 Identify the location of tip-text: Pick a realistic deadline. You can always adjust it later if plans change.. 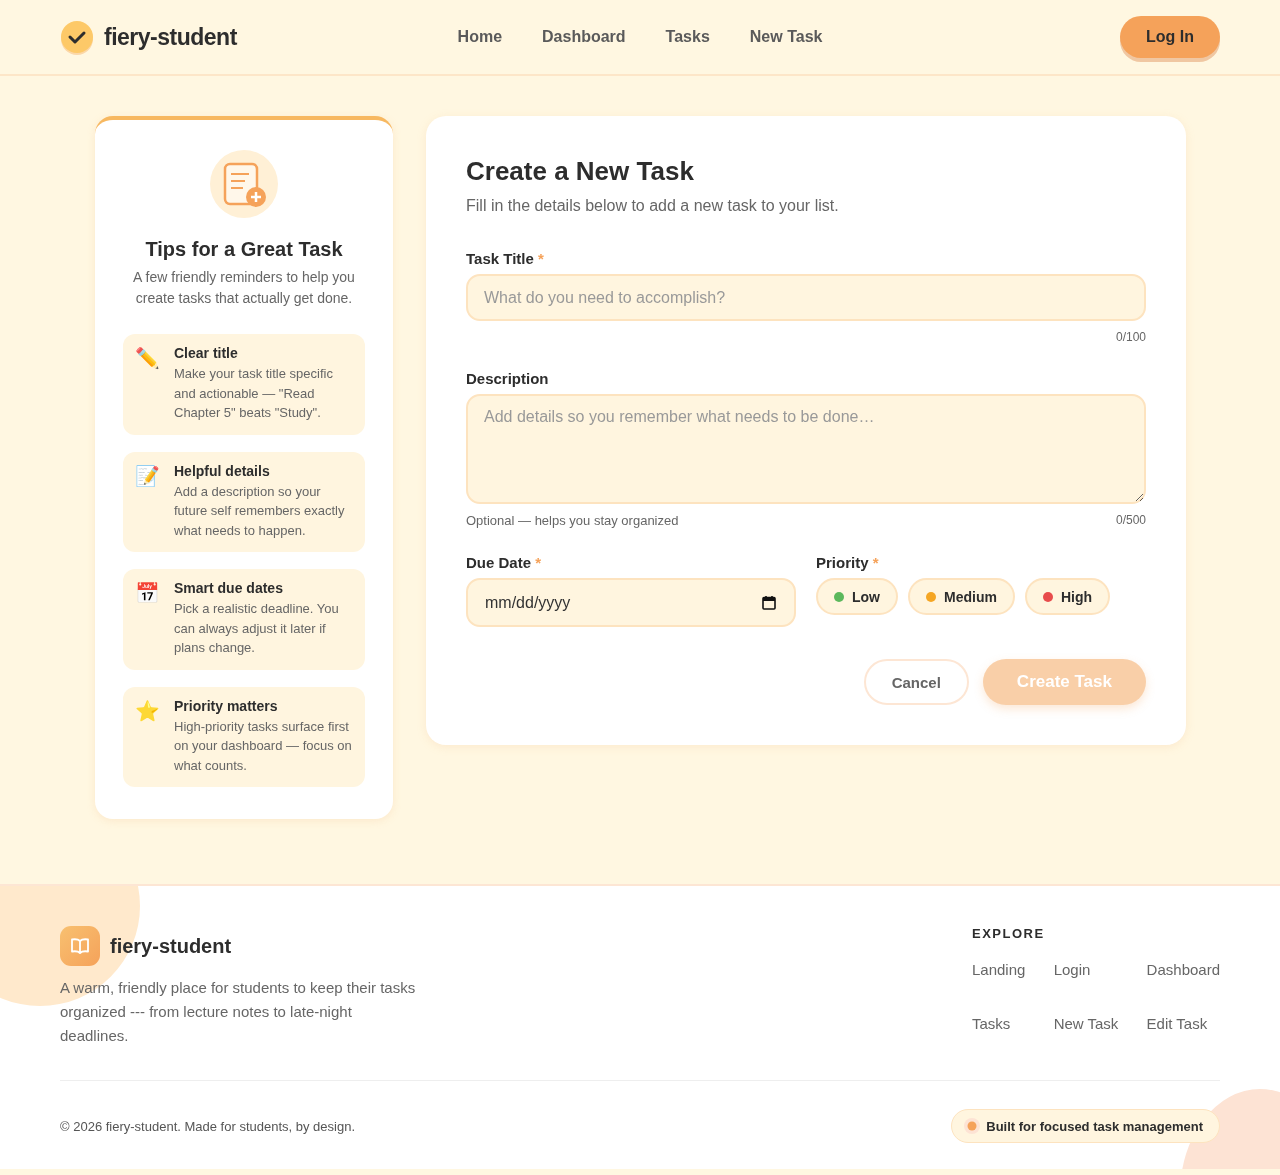
(257, 628).